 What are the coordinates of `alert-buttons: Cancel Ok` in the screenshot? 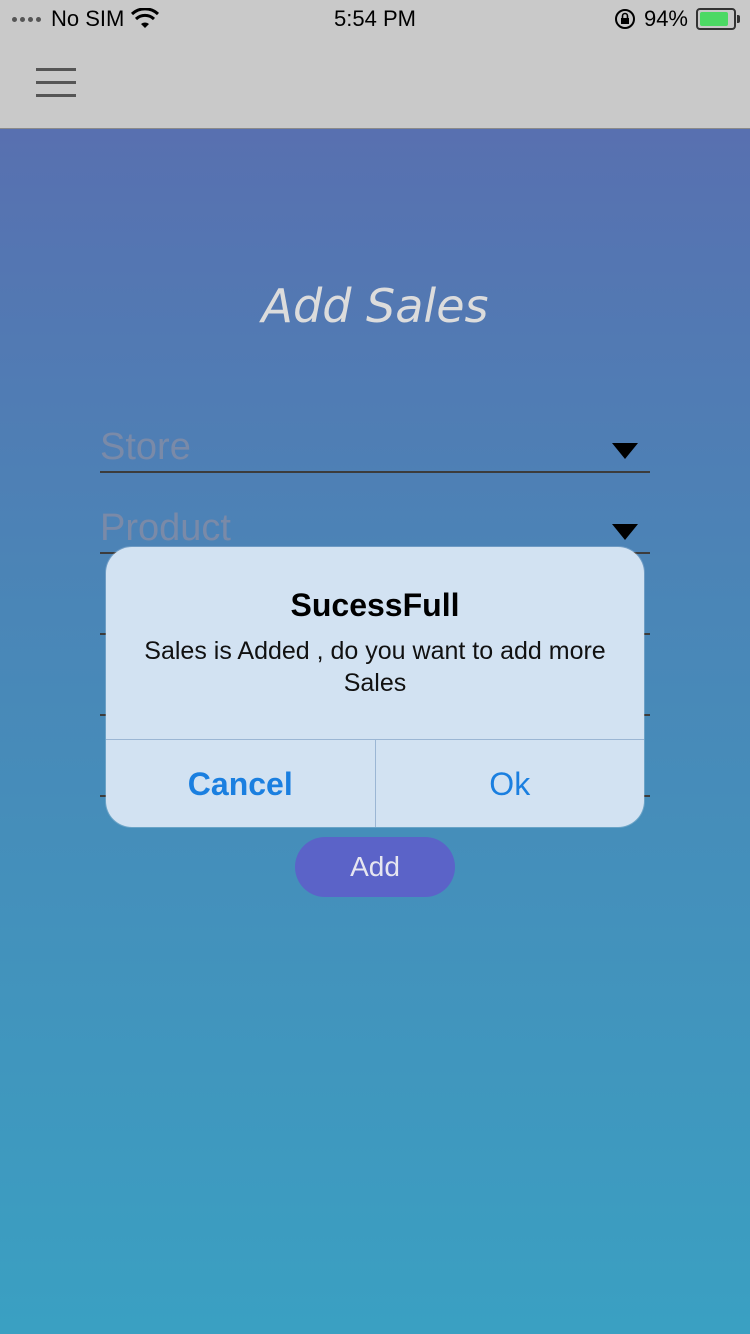 It's located at (375, 783).